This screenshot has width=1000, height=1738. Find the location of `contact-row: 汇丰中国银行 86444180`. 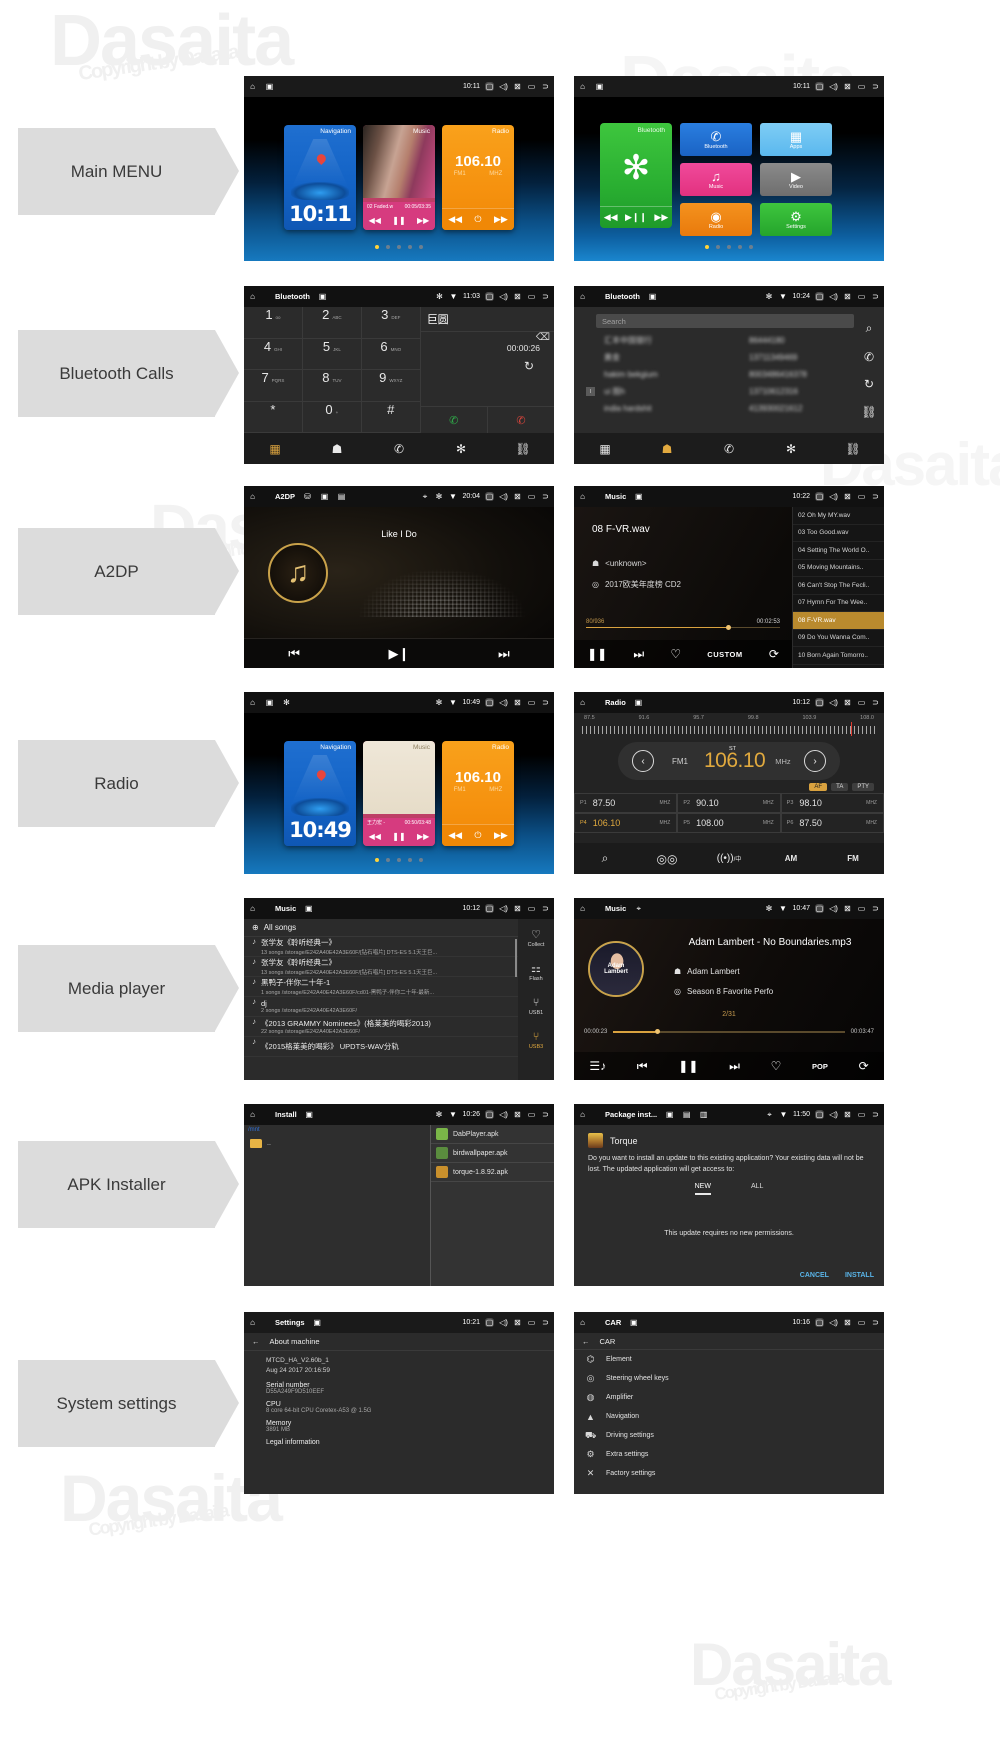

contact-row: 汇丰中国银行 86444180 is located at coordinates (729, 340).